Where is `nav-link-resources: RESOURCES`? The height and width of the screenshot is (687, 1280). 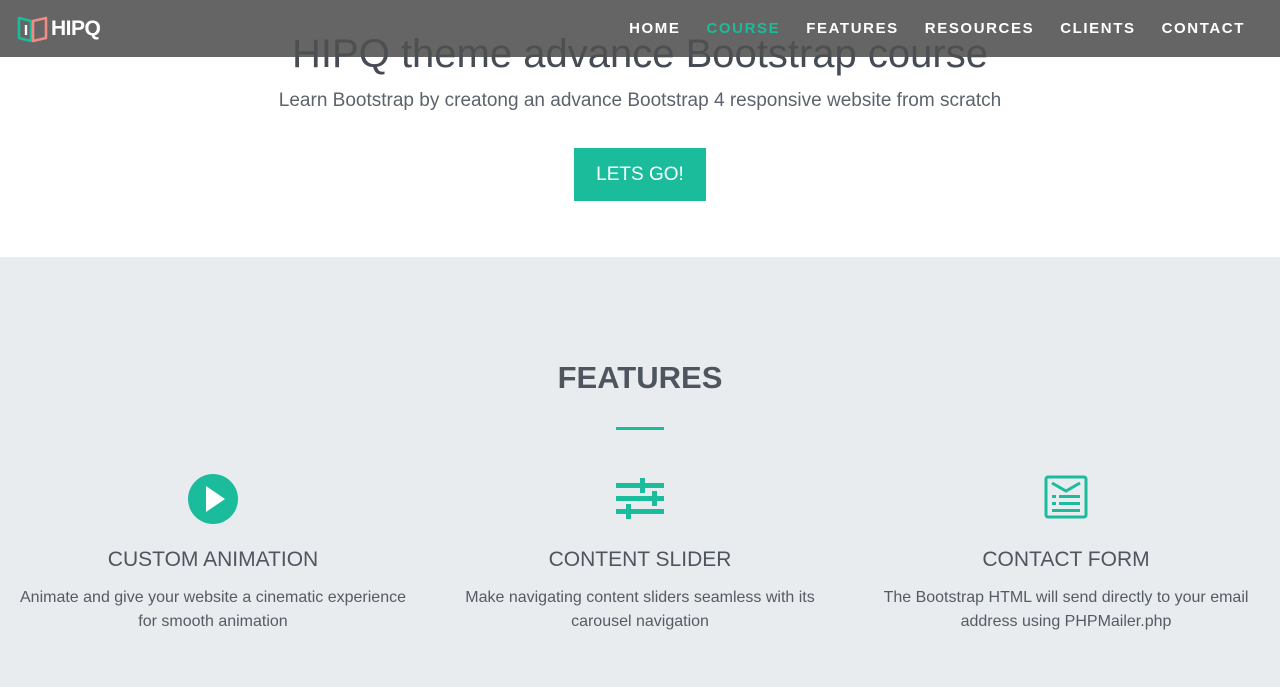 nav-link-resources: RESOURCES is located at coordinates (979, 28).